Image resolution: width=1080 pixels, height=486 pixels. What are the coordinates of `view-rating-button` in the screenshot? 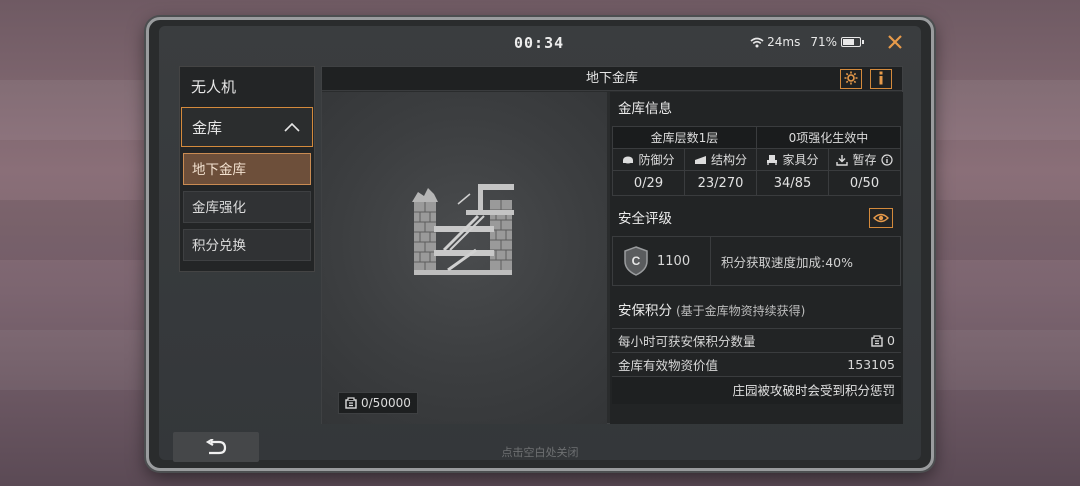 It's located at (881, 218).